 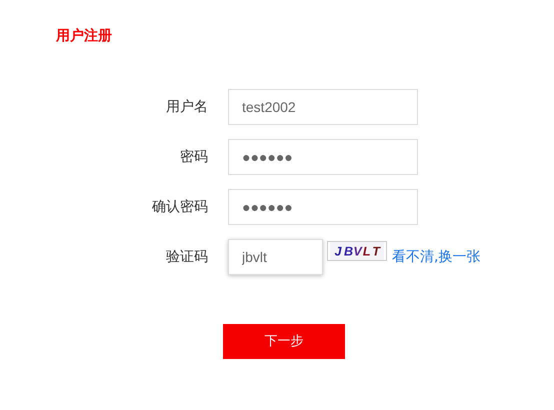 What do you see at coordinates (436, 257) in the screenshot?
I see `refresh-captcha-link: 看不清,换一张` at bounding box center [436, 257].